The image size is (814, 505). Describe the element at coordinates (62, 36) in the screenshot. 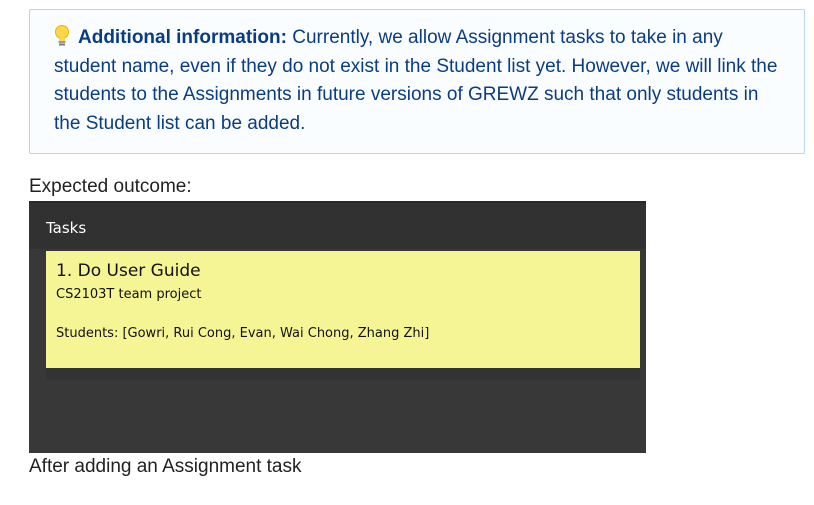

I see `lightbulb-icon` at that location.